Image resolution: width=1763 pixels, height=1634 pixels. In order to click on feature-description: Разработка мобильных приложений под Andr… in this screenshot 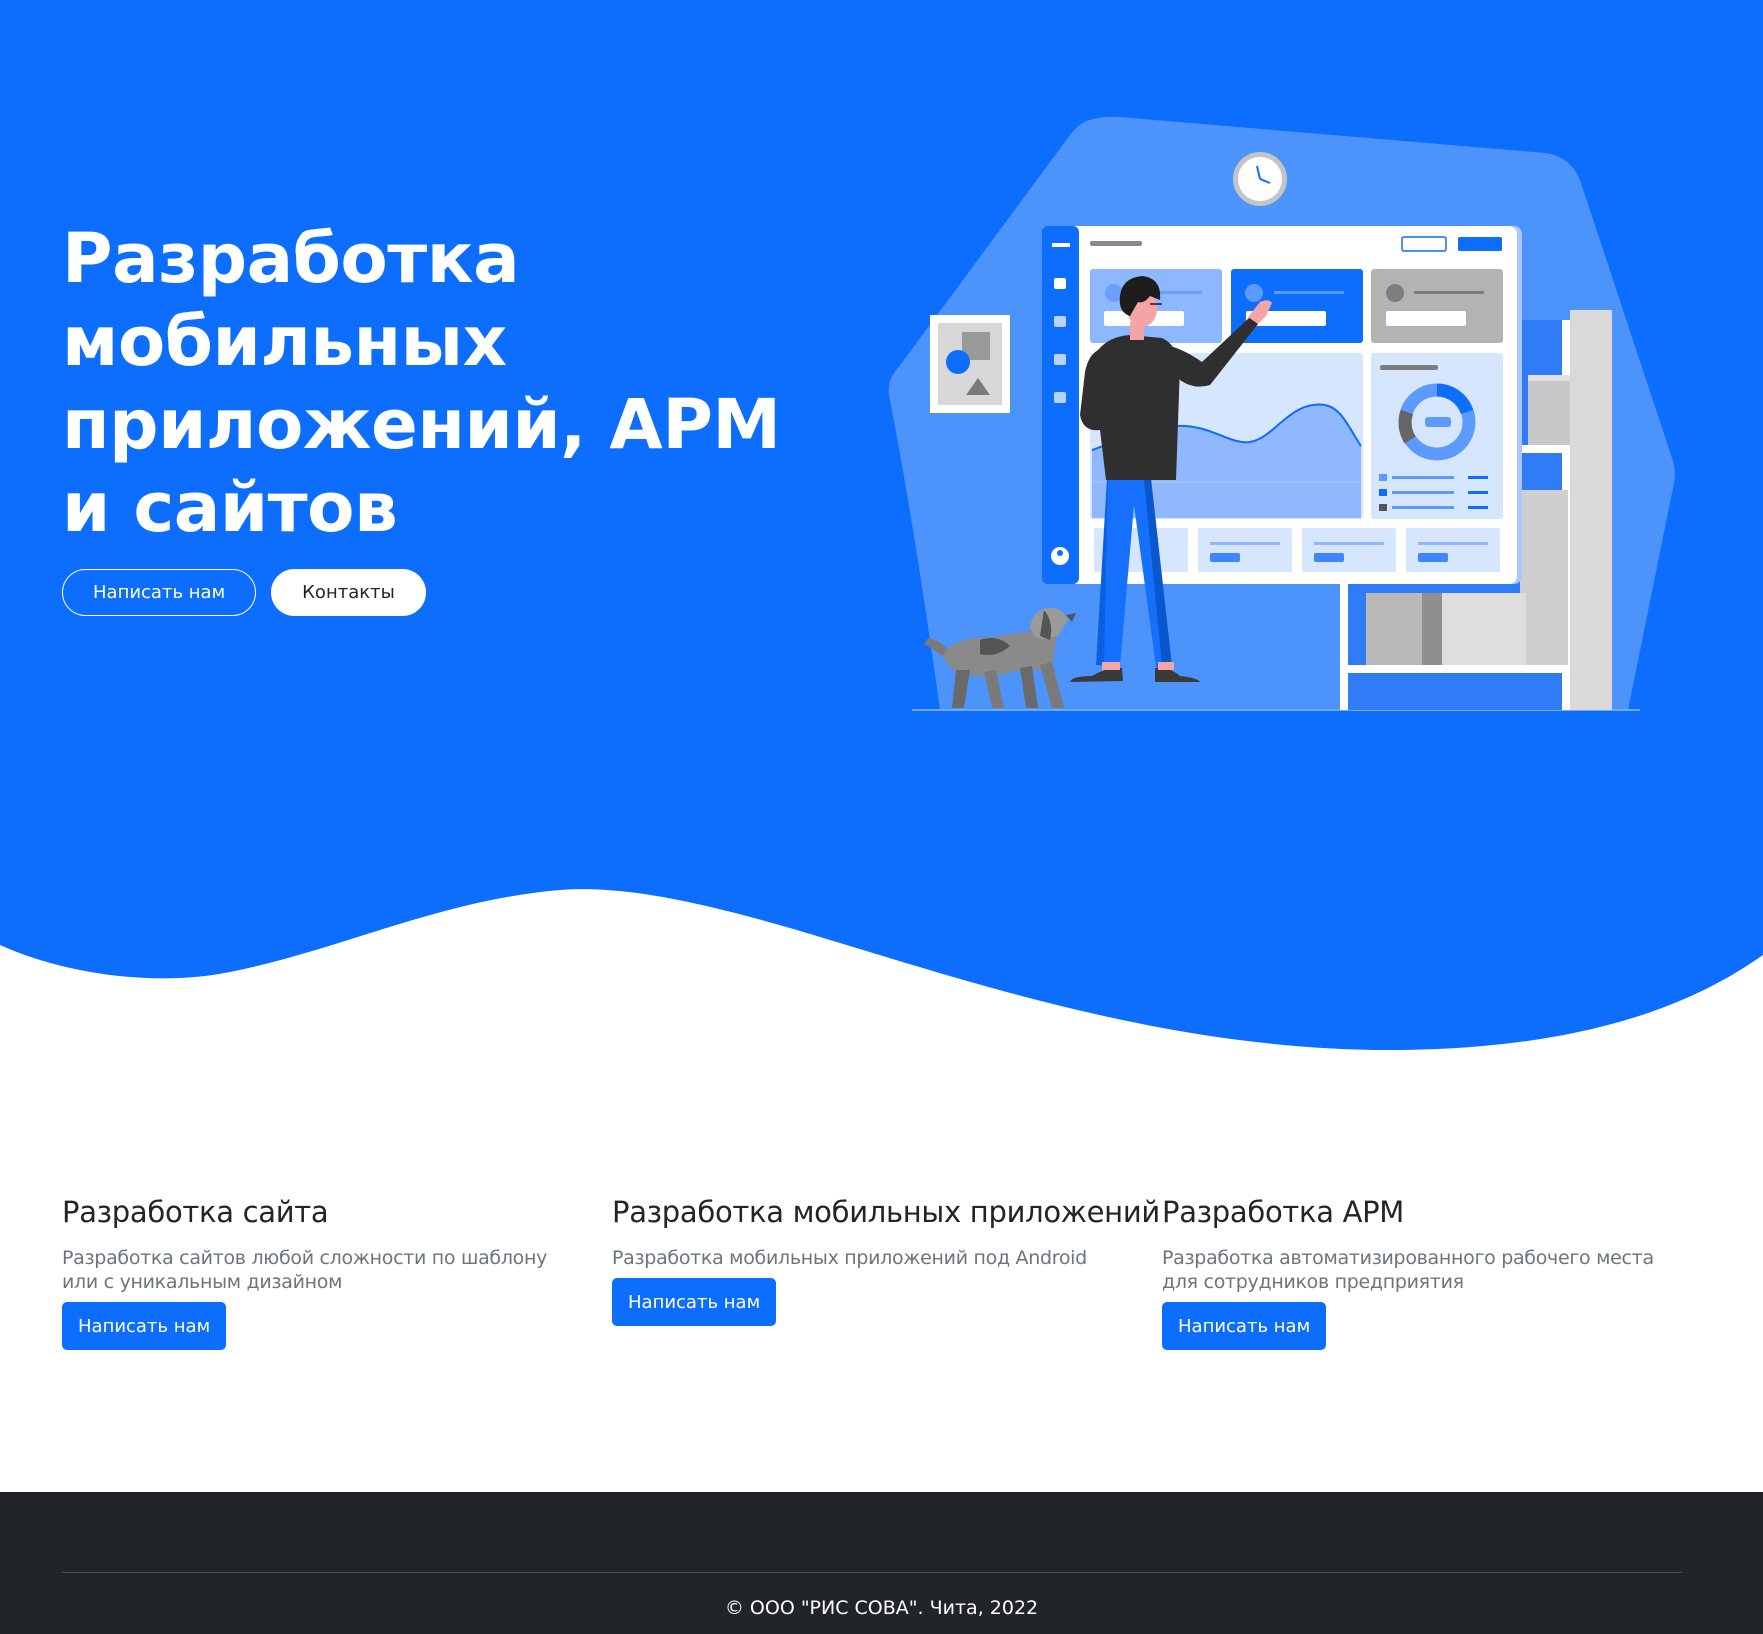, I will do `click(849, 1258)`.